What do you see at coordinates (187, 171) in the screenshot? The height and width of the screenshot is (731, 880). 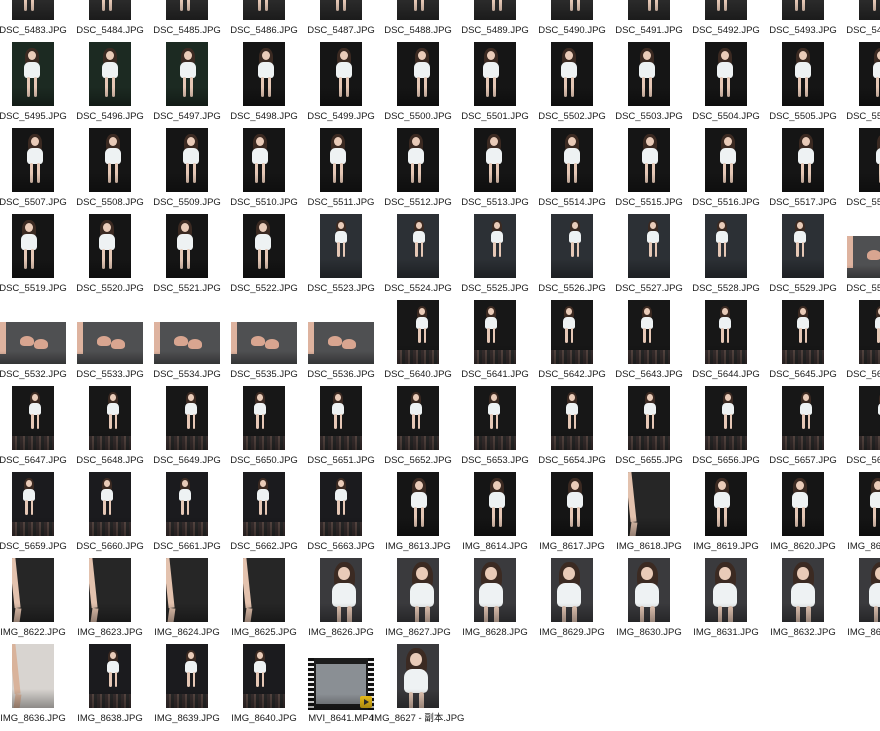 I see `file-item: DSC_5509.JPG` at bounding box center [187, 171].